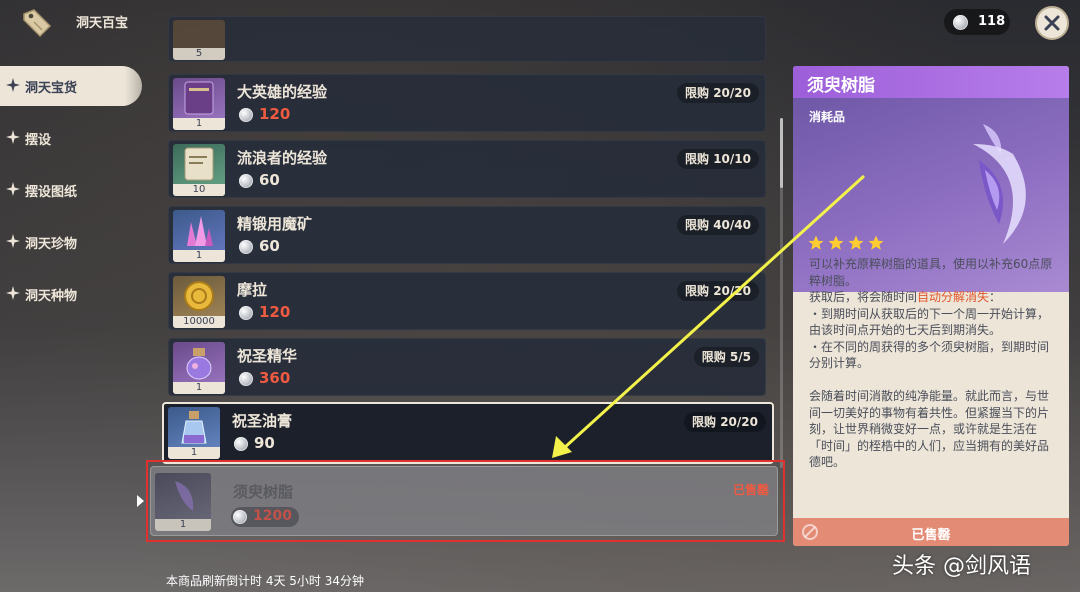 This screenshot has width=1080, height=592. Describe the element at coordinates (781, 293) in the screenshot. I see `list-scrollbar` at that location.